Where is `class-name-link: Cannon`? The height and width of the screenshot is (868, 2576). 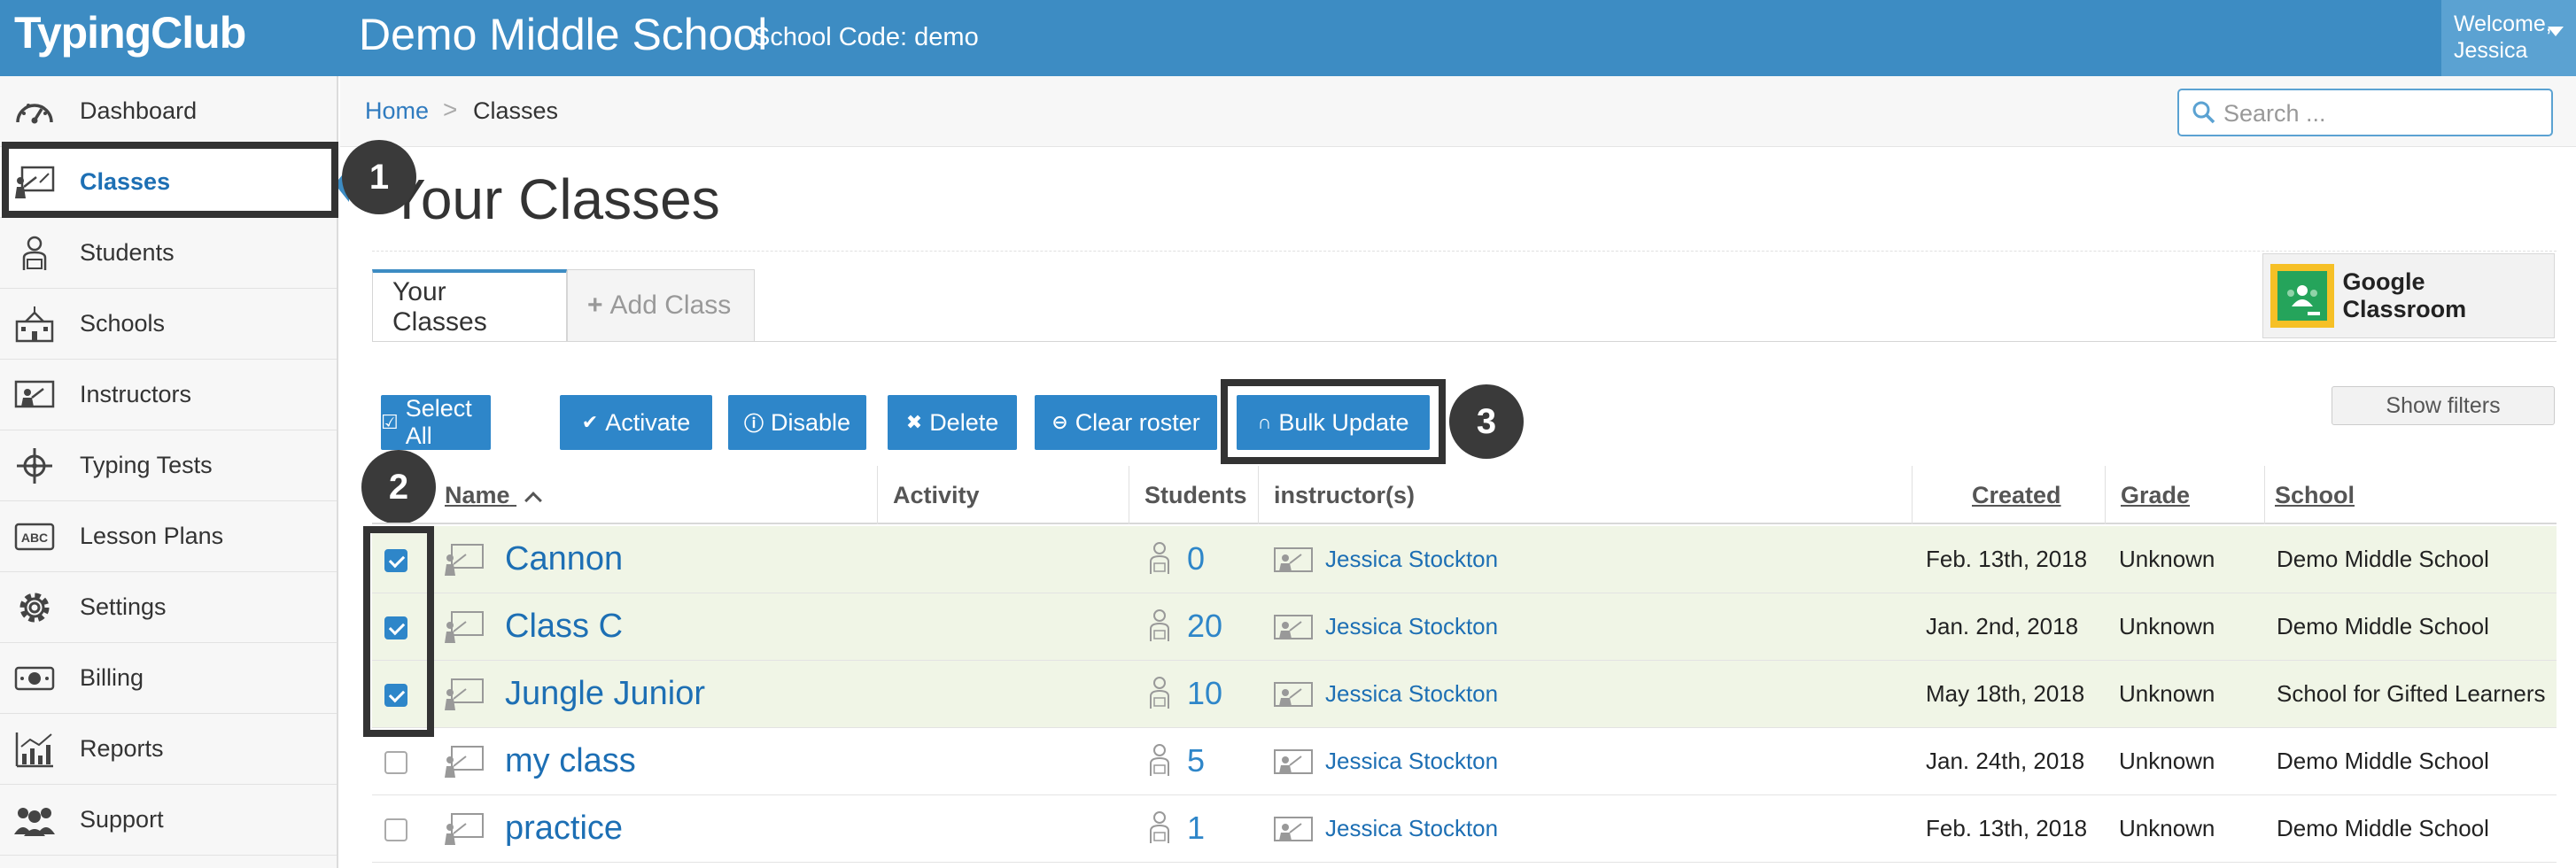
class-name-link: Cannon is located at coordinates (564, 559).